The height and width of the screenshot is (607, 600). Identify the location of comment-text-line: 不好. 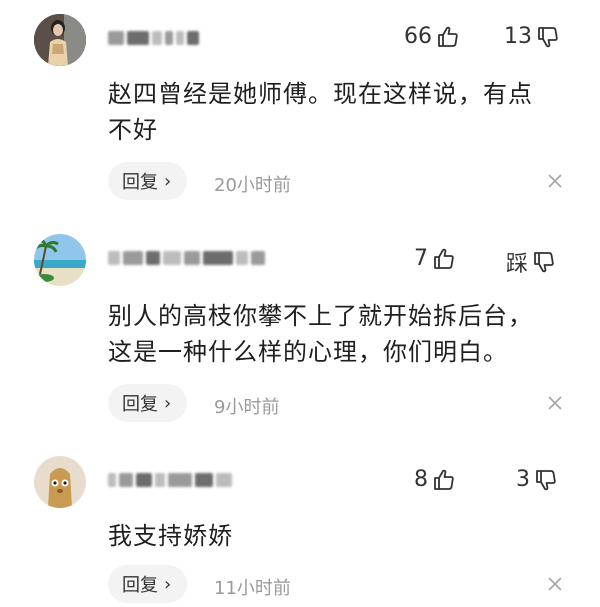
(133, 130).